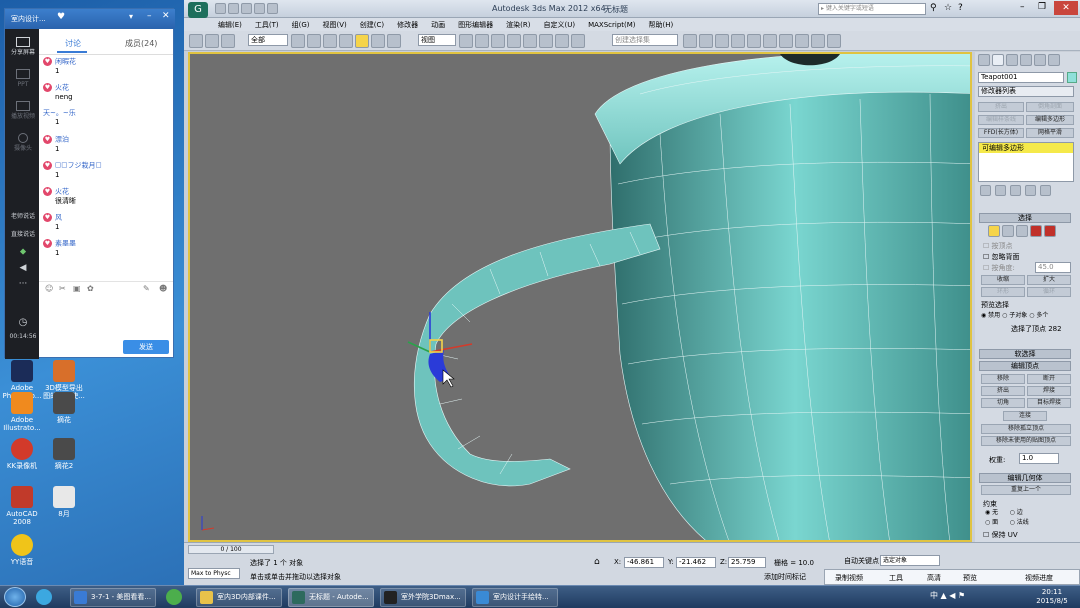  What do you see at coordinates (1026, 441) in the screenshot?
I see `remove-unused-map-button: 移除未使用的贴图顶点` at bounding box center [1026, 441].